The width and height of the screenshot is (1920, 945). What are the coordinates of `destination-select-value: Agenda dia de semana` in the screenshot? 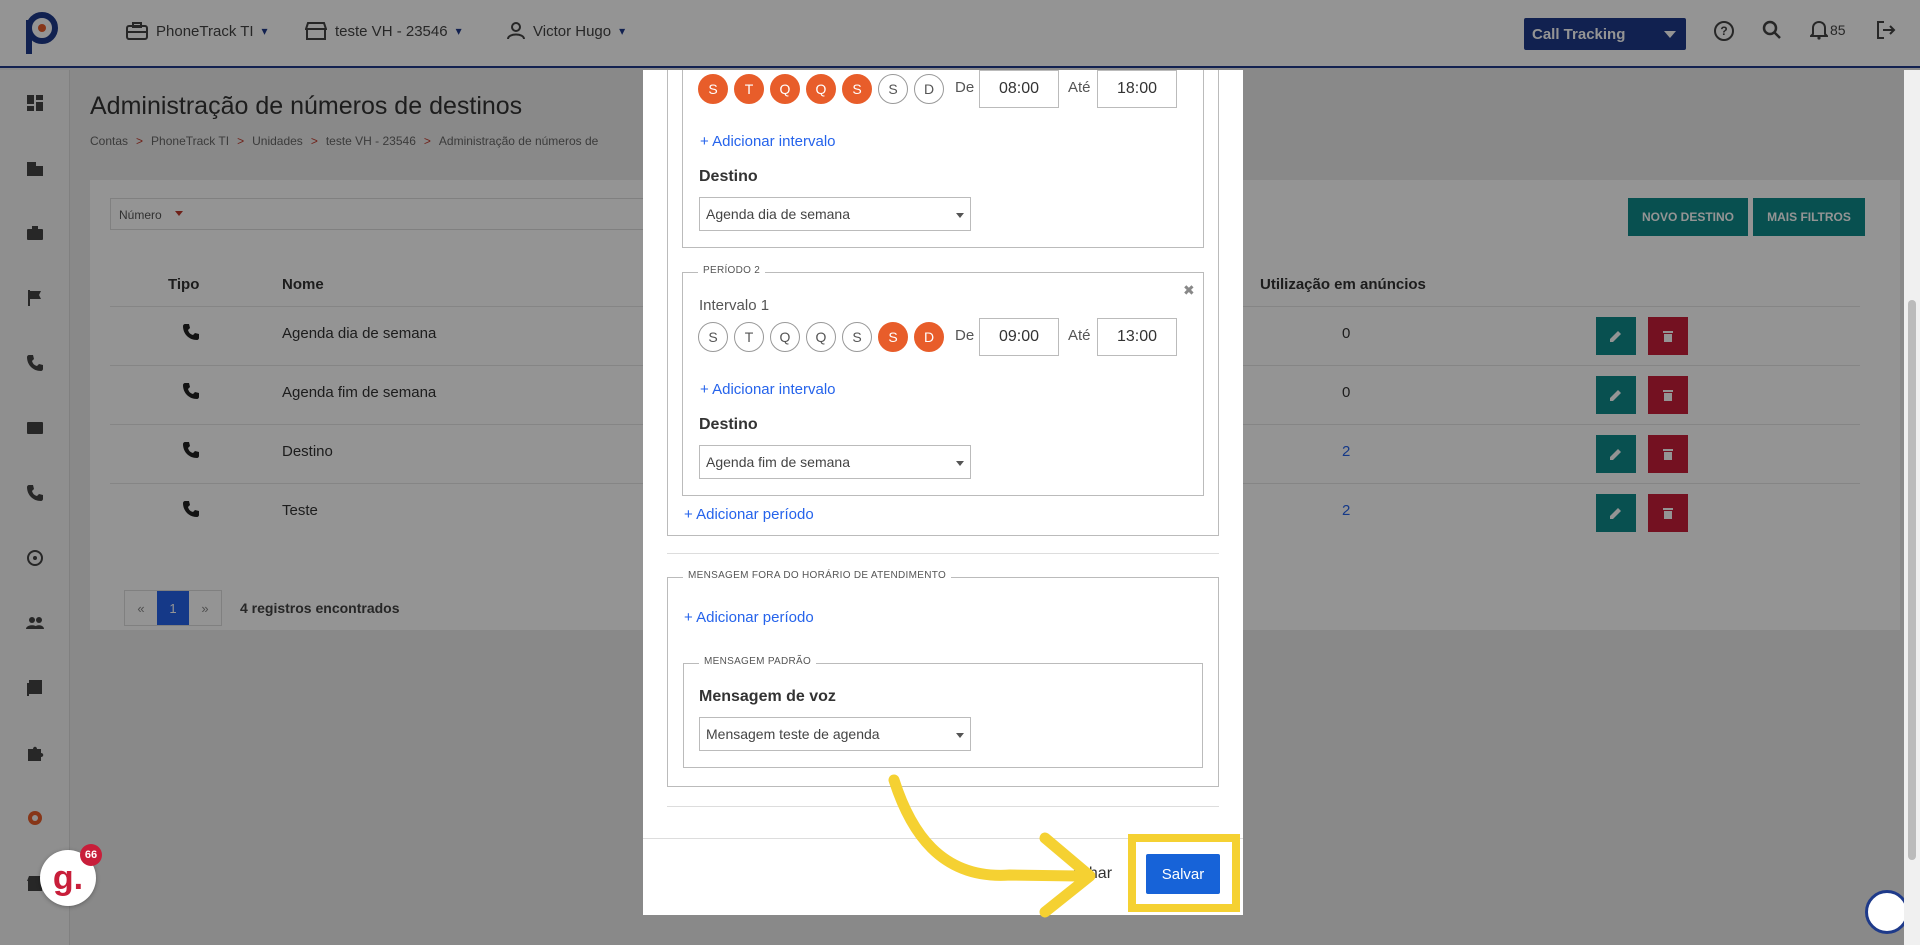 It's located at (778, 214).